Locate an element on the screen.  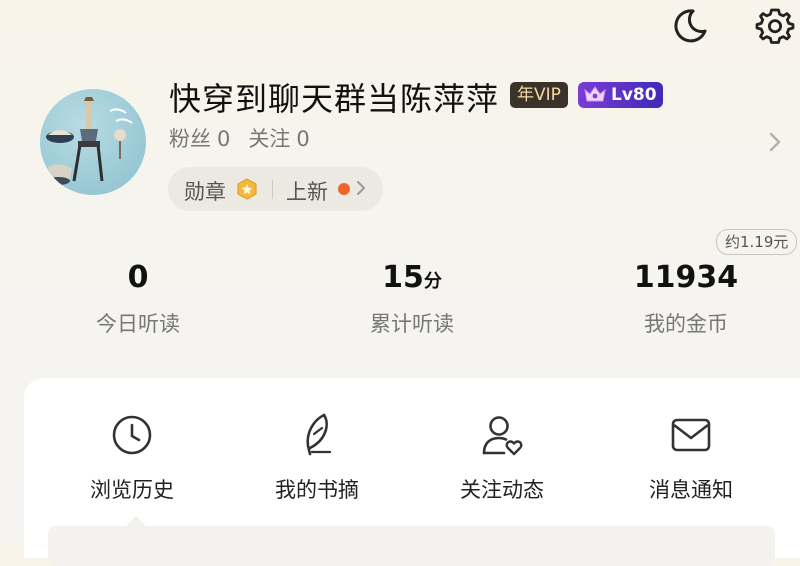
medal-icon is located at coordinates (247, 189).